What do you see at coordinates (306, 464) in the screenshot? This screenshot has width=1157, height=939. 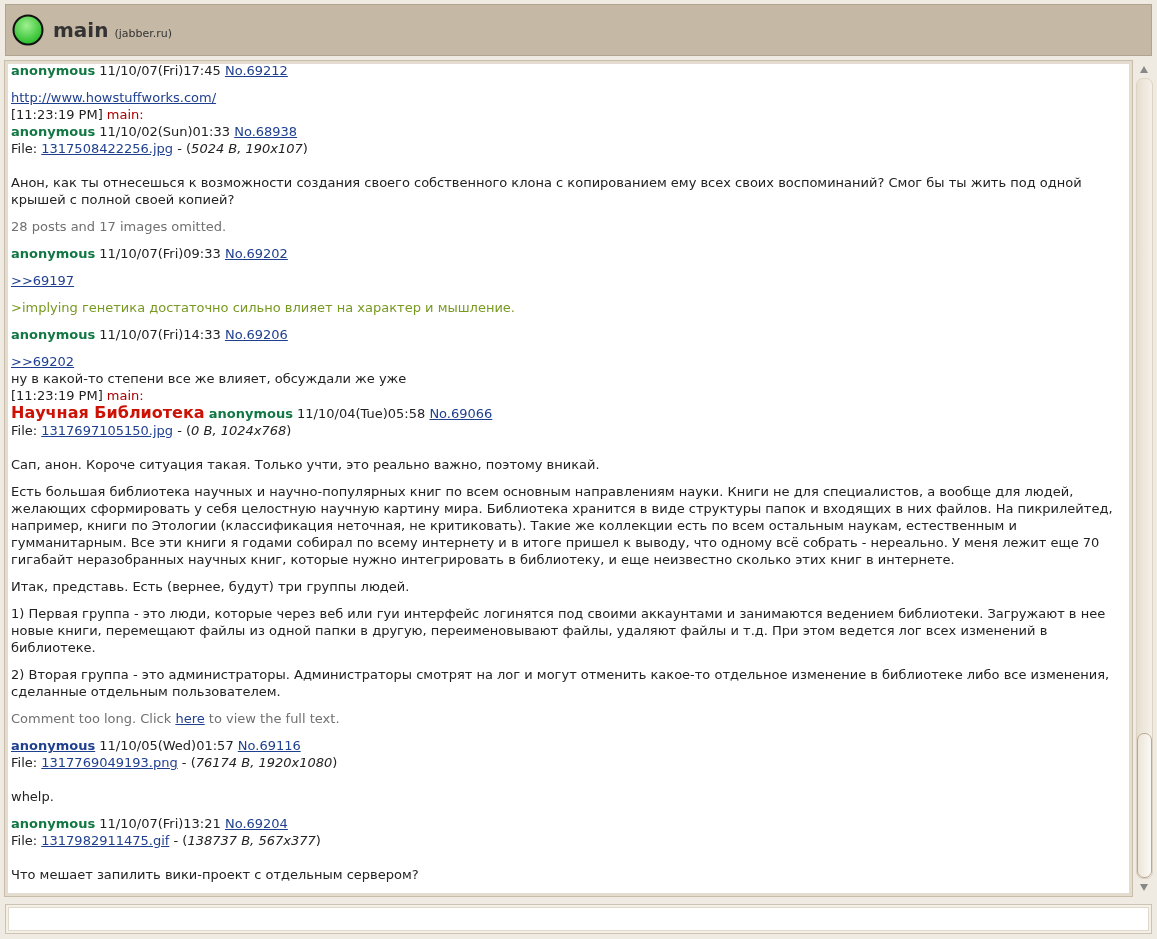 I see `message-text: Сап, анон. Короче ситуация такая. Только учти, это реально важно, поэтому вникай.` at bounding box center [306, 464].